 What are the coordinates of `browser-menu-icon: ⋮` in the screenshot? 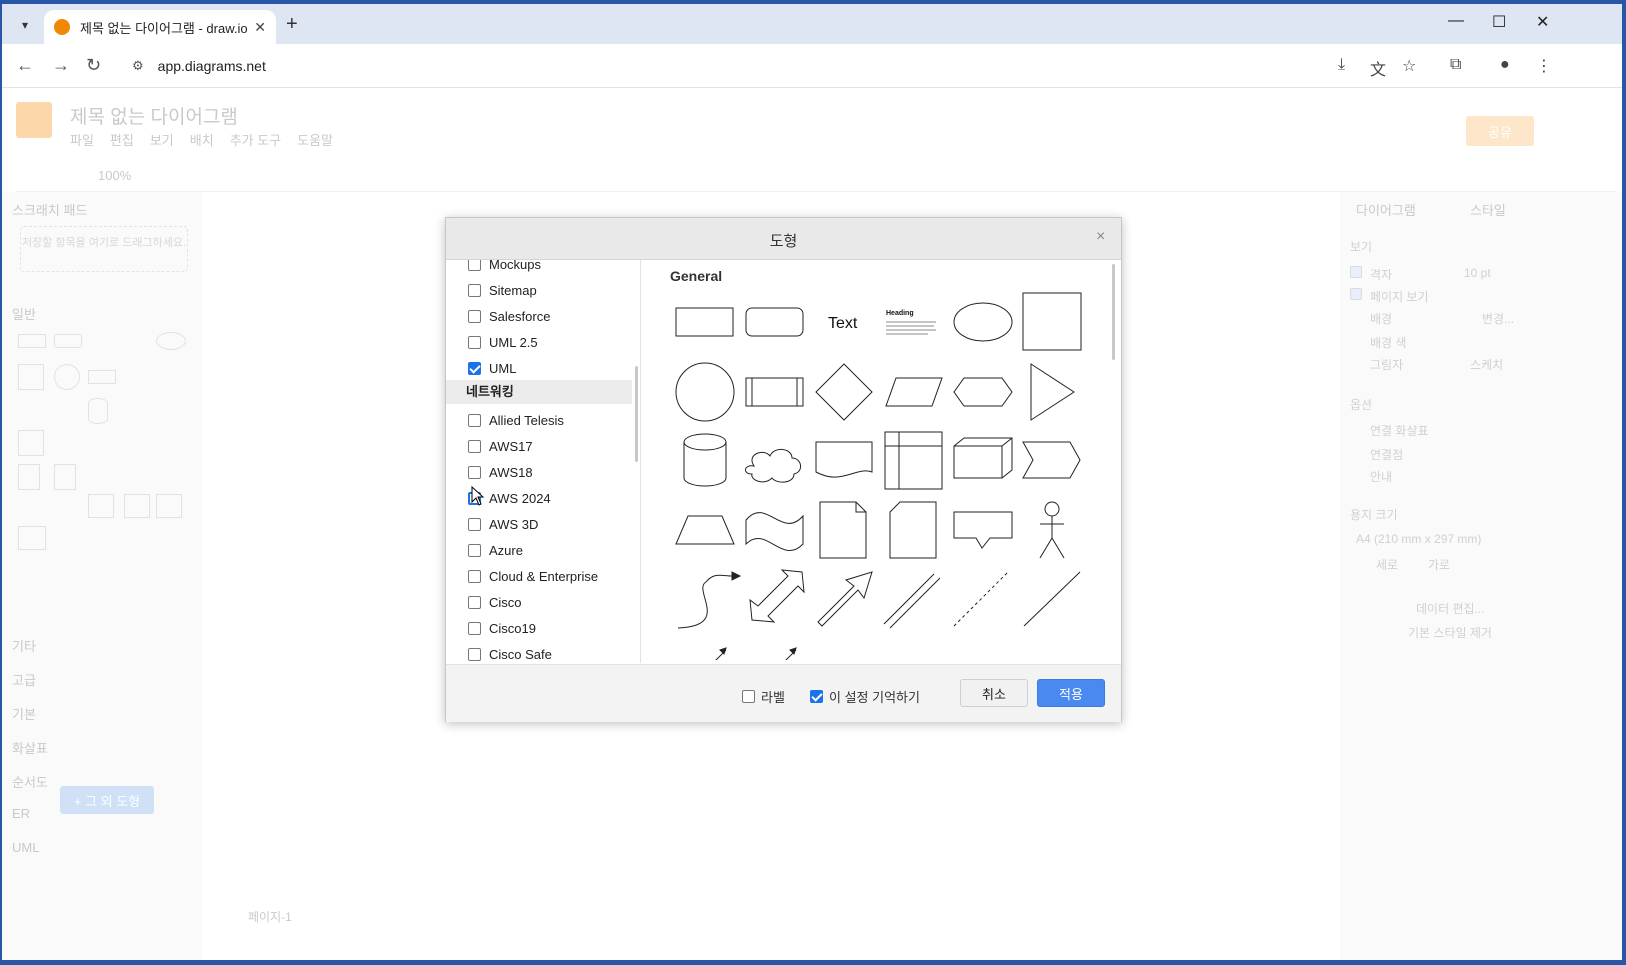 It's located at (1544, 66).